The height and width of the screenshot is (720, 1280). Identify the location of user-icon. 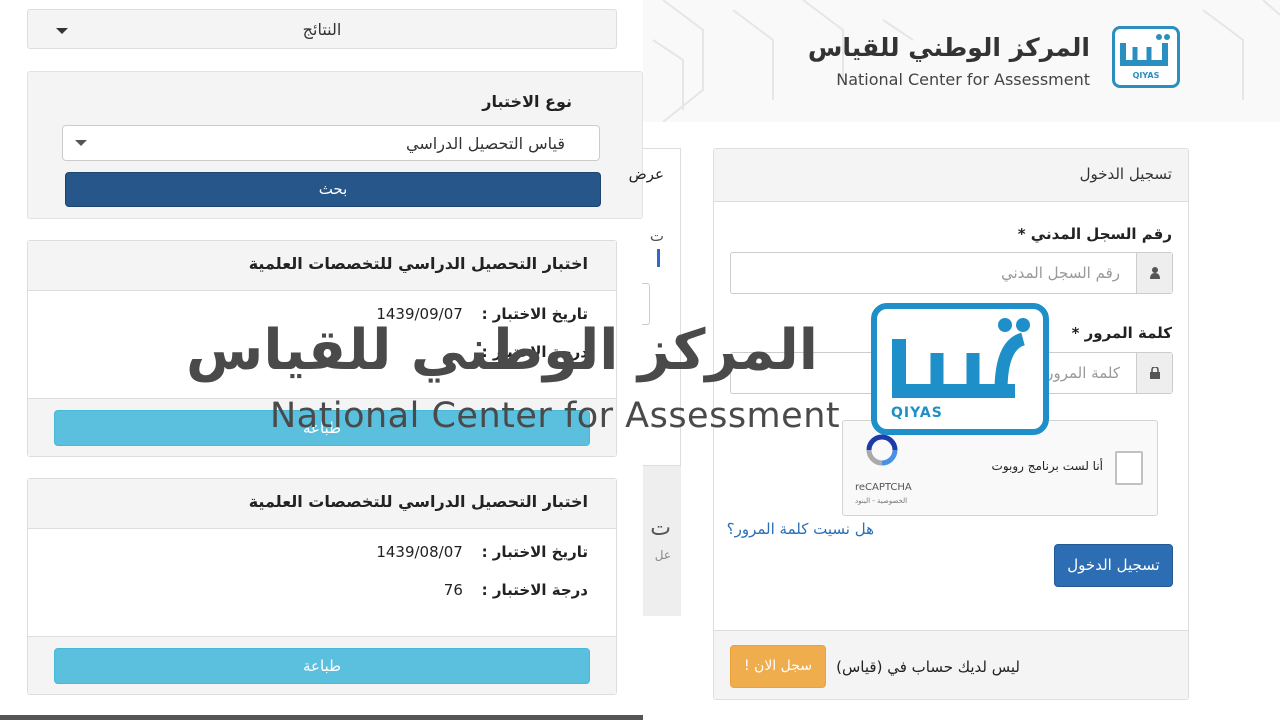
(1155, 273).